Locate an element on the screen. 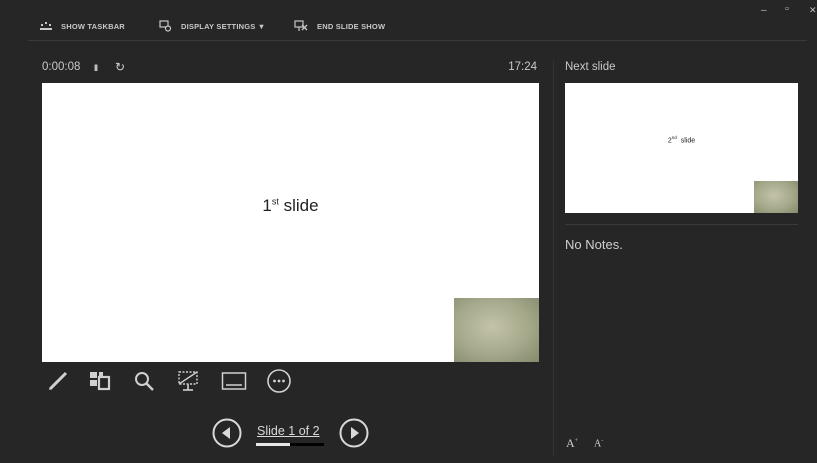 The image size is (817, 463). more-options-button is located at coordinates (279, 383).